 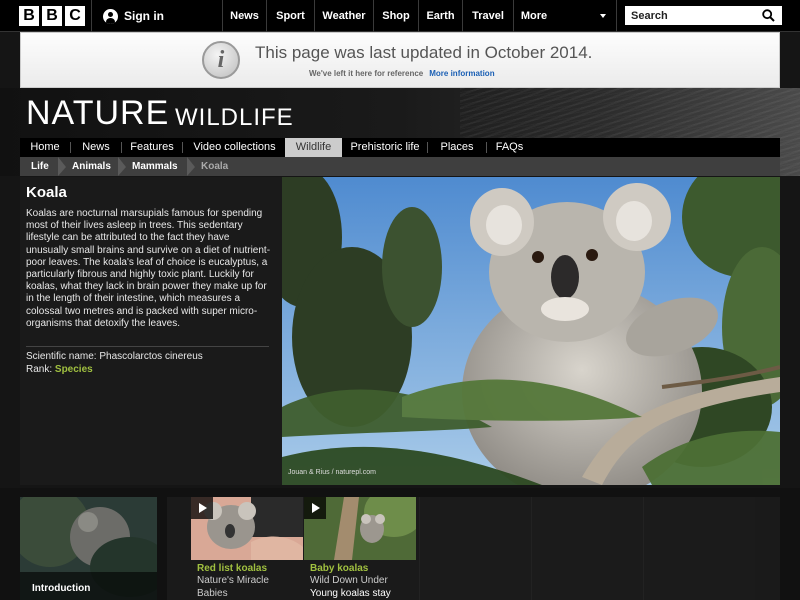 I want to click on search-box, so click(x=703, y=16).